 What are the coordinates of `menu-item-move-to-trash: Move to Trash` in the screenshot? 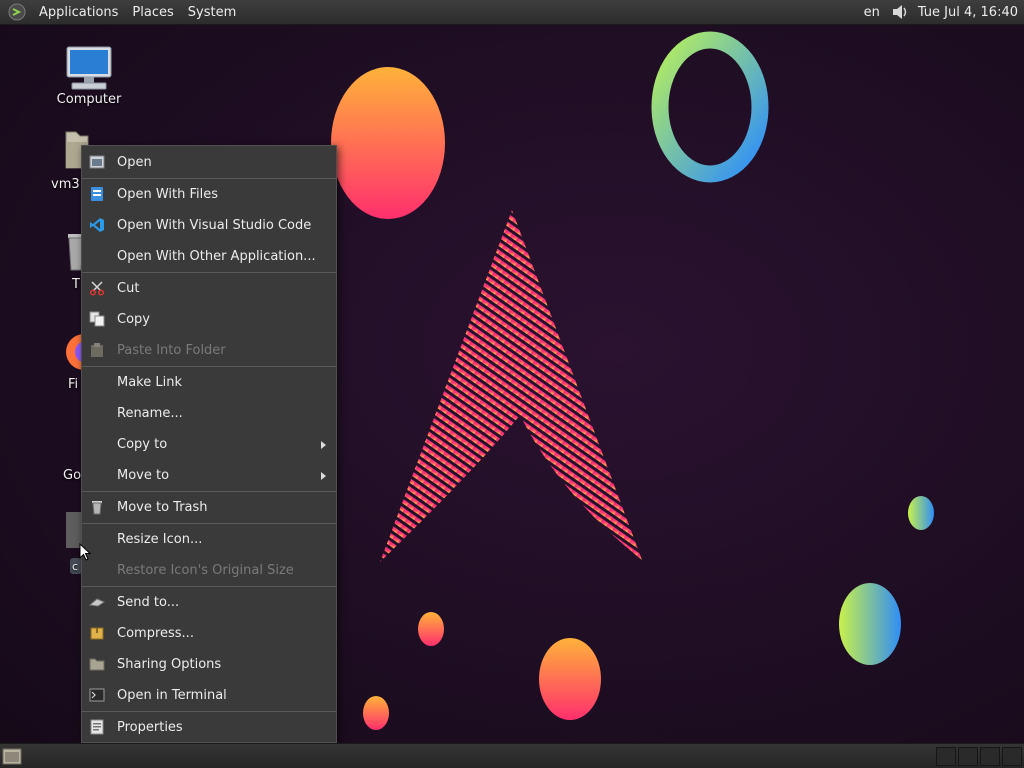 It's located at (209, 507).